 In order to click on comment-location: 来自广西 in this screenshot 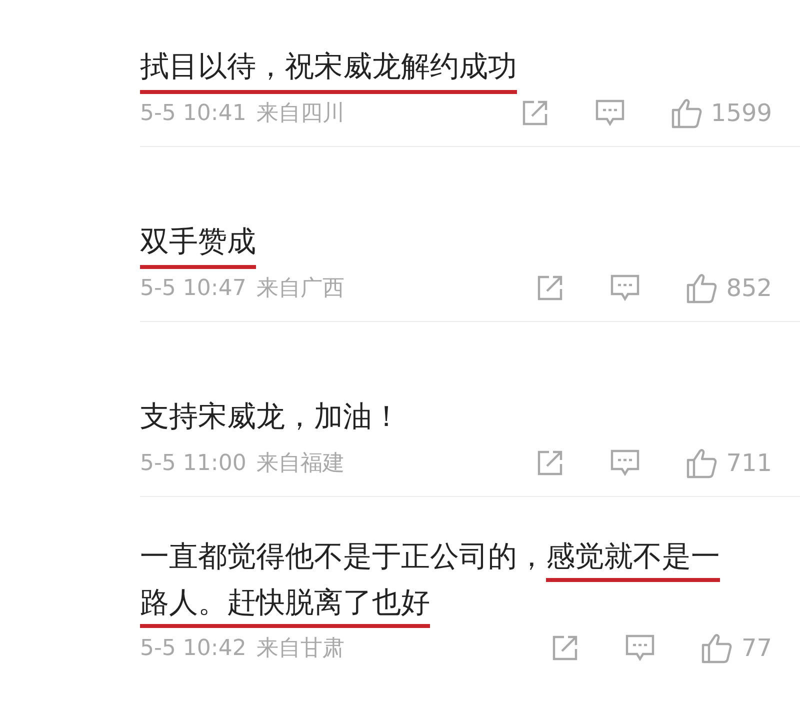, I will do `click(300, 288)`.